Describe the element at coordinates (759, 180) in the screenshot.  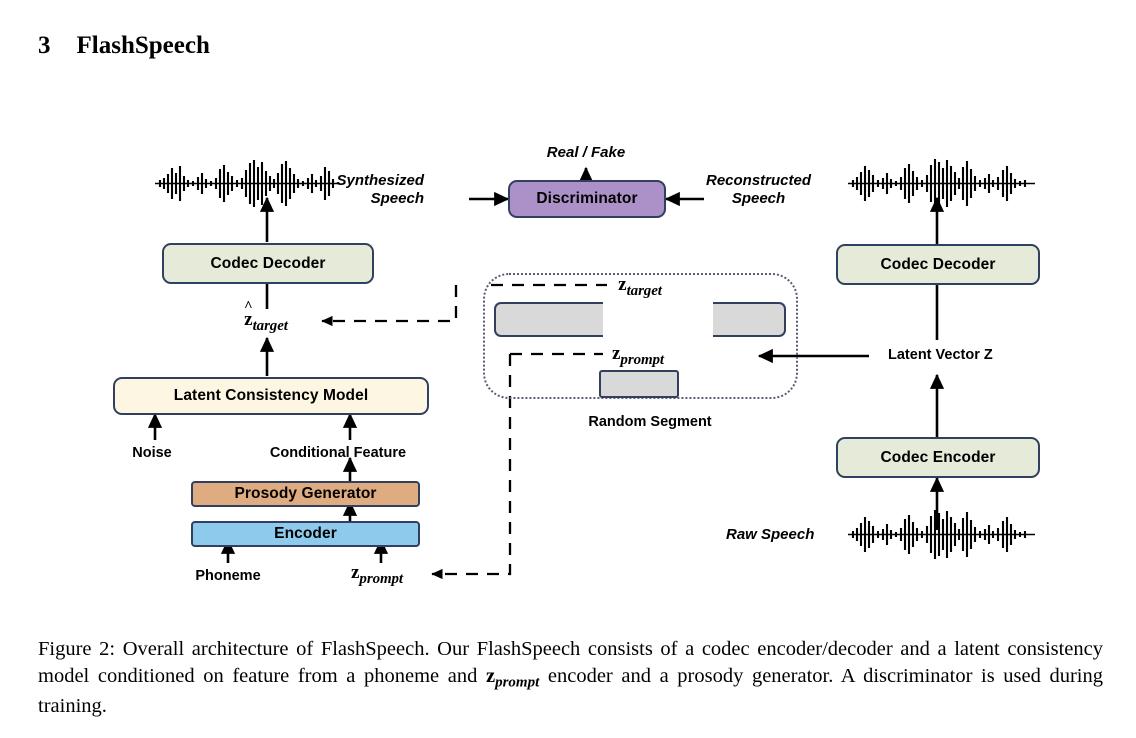
I see `label-line-1: Reconstructed` at that location.